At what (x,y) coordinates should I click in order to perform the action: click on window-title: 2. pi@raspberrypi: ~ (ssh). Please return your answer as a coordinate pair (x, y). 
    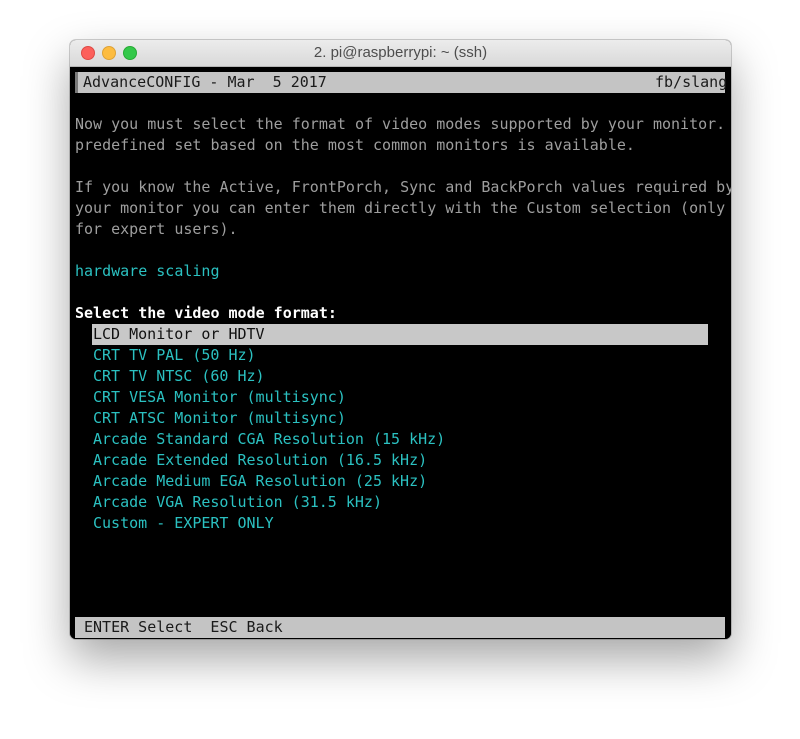
    Looking at the image, I should click on (400, 52).